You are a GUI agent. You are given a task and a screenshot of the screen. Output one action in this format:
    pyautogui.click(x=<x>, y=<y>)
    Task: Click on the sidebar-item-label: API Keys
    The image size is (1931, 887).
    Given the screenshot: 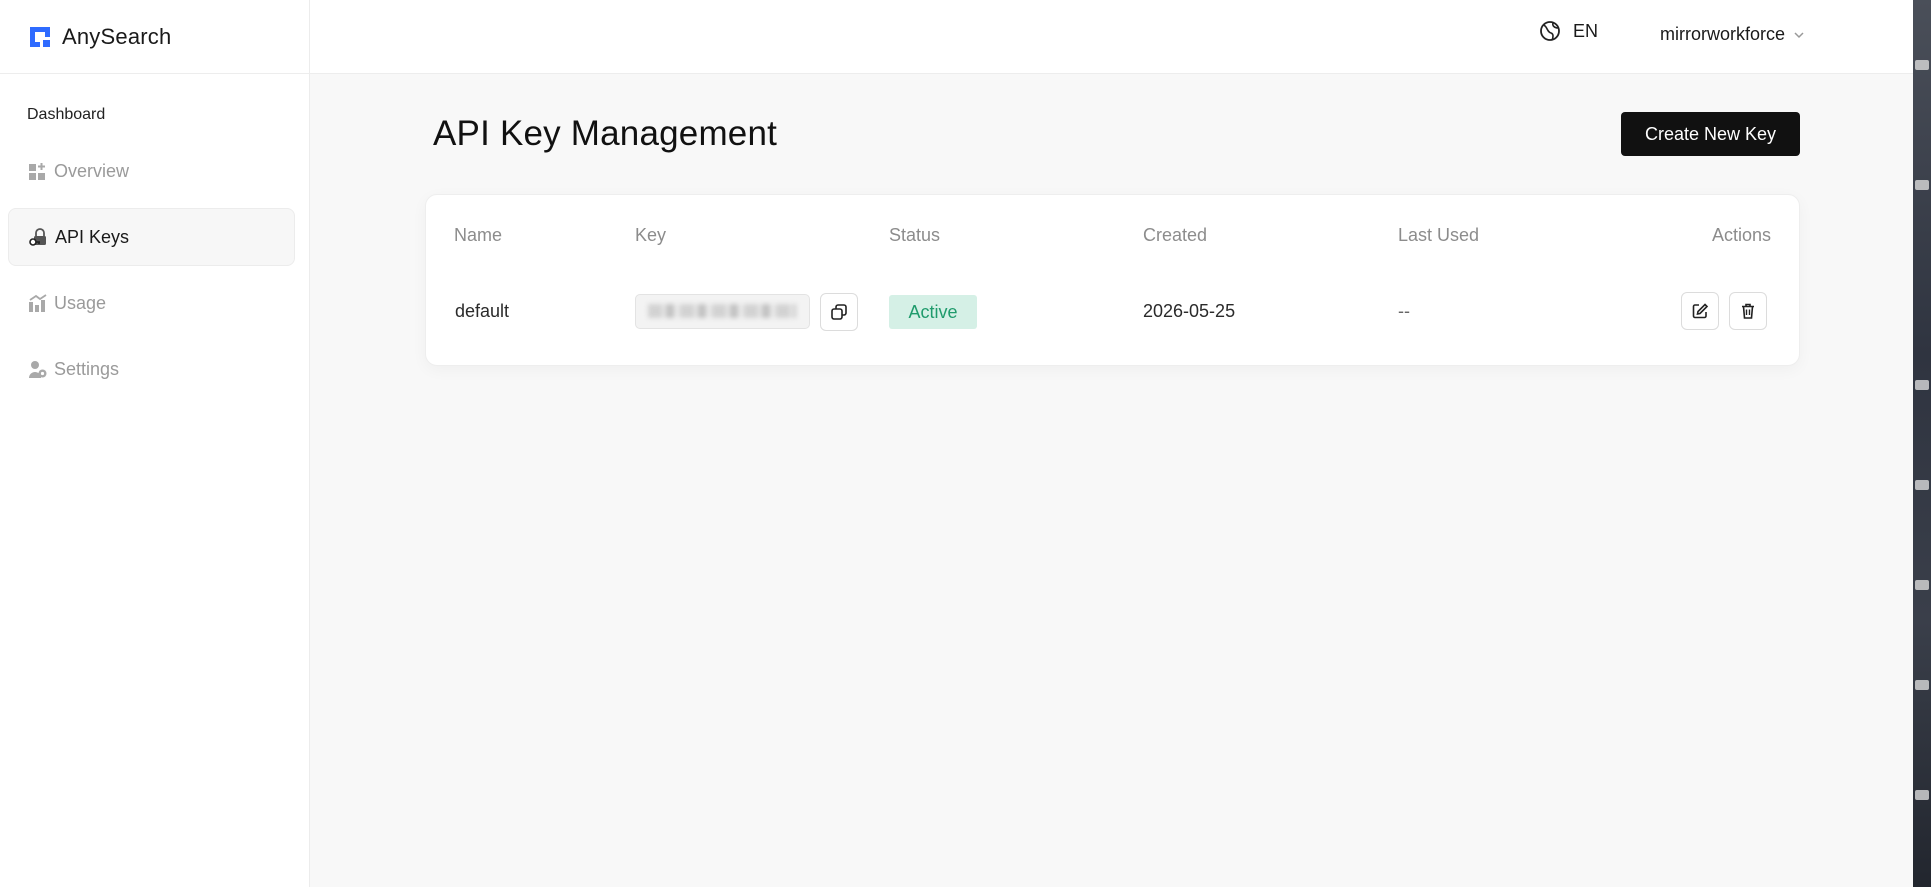 What is the action you would take?
    pyautogui.click(x=92, y=236)
    